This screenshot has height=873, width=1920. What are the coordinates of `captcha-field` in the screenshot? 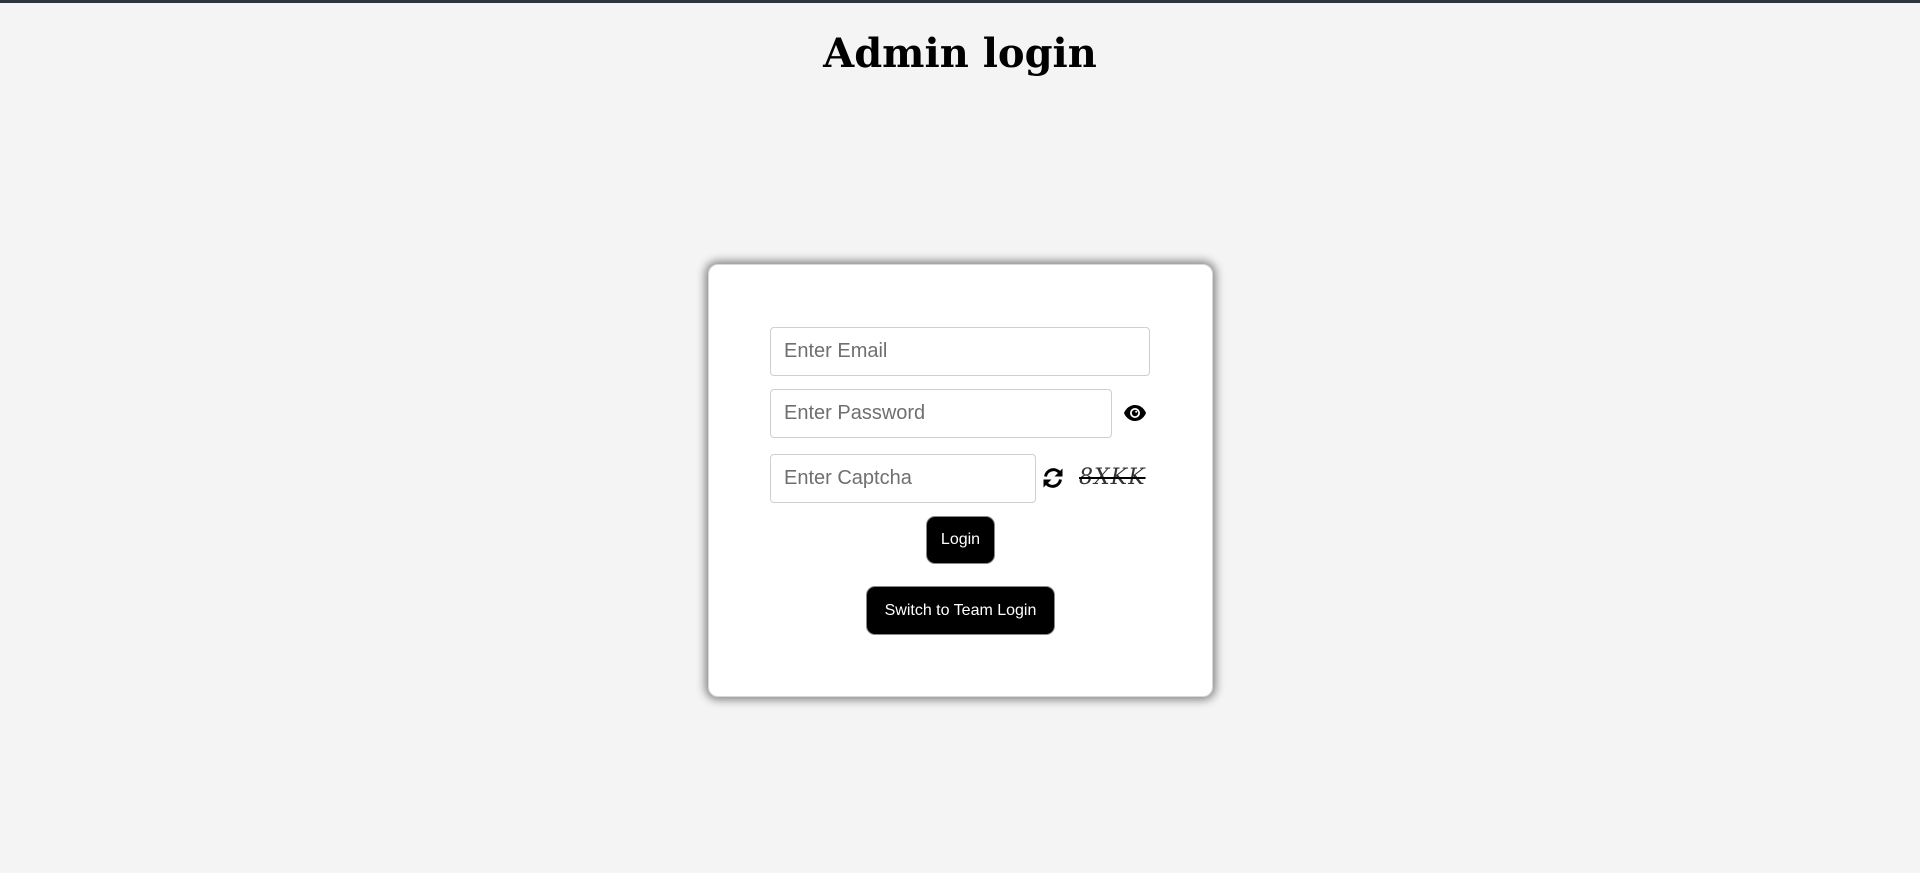 It's located at (903, 478).